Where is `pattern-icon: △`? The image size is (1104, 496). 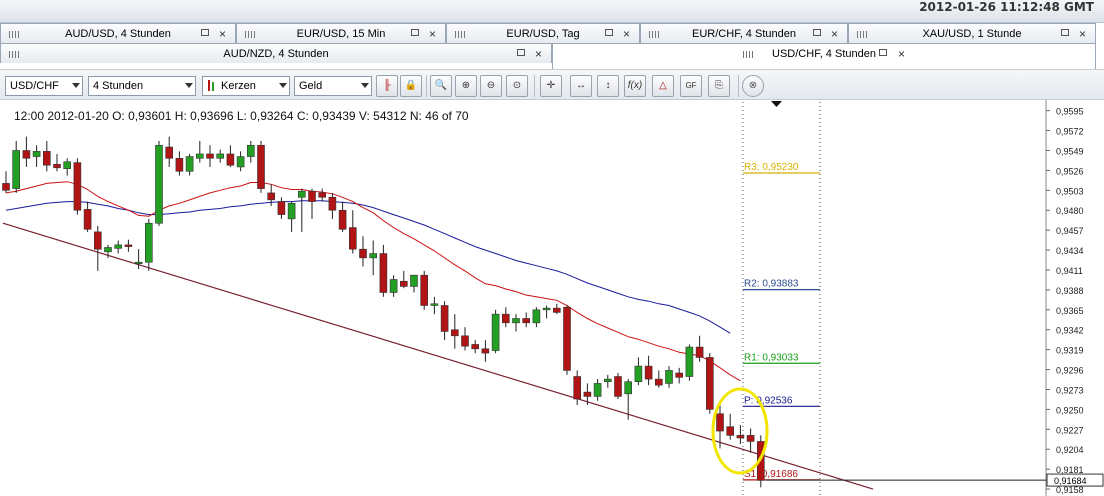 pattern-icon: △ is located at coordinates (663, 85).